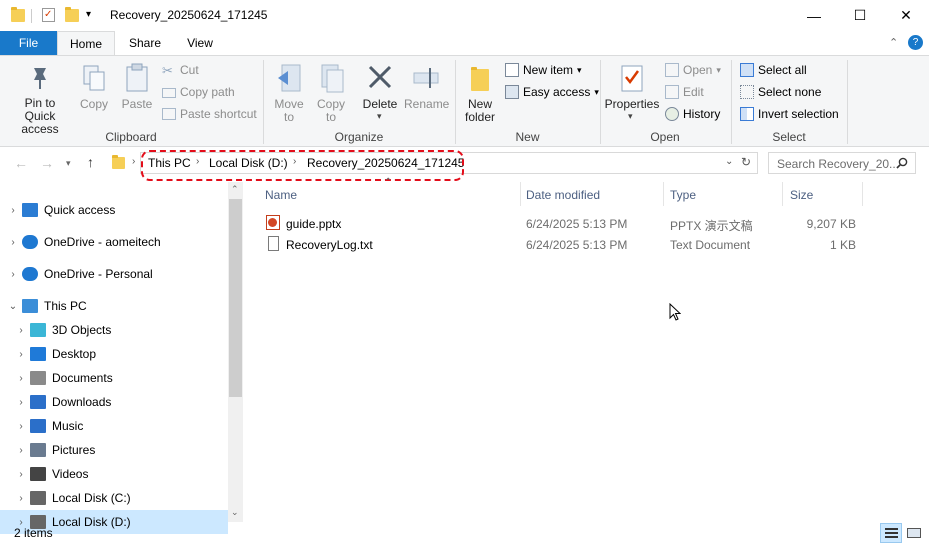 The image size is (929, 545). What do you see at coordinates (388, 182) in the screenshot?
I see `sort-ascending-chevron-icon: ⌃` at bounding box center [388, 182].